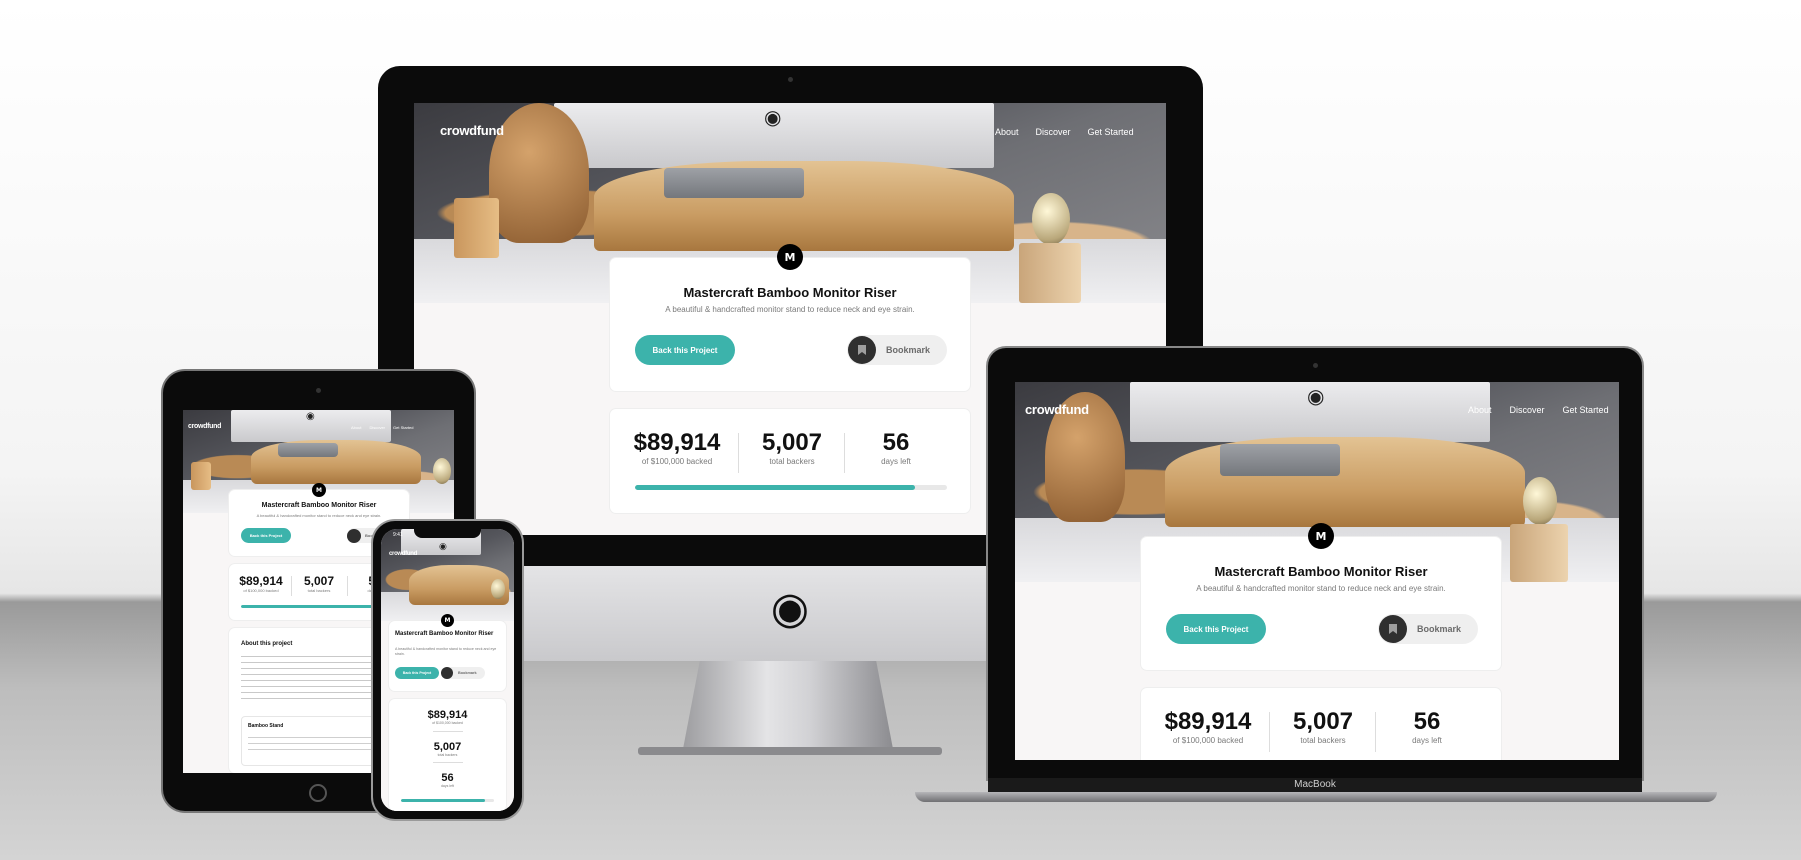 The image size is (1801, 860). What do you see at coordinates (773, 117) in the screenshot?
I see `hero-apple-icon: ◉` at bounding box center [773, 117].